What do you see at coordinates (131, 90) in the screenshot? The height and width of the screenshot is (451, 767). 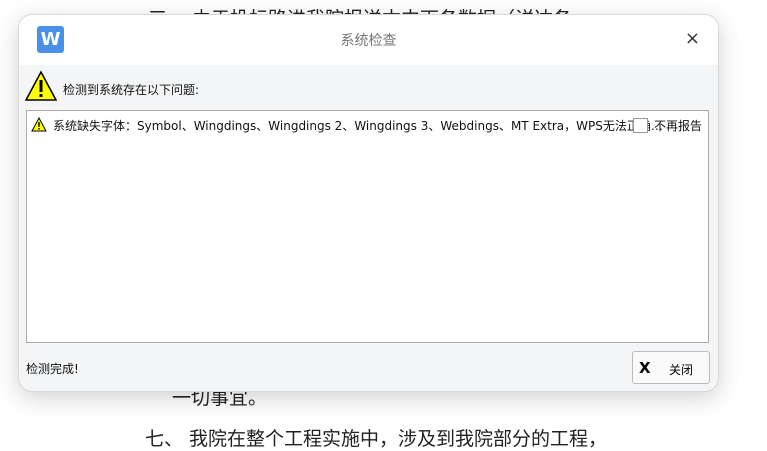 I see `problems-heading: 检测到系统存在以下问题:` at bounding box center [131, 90].